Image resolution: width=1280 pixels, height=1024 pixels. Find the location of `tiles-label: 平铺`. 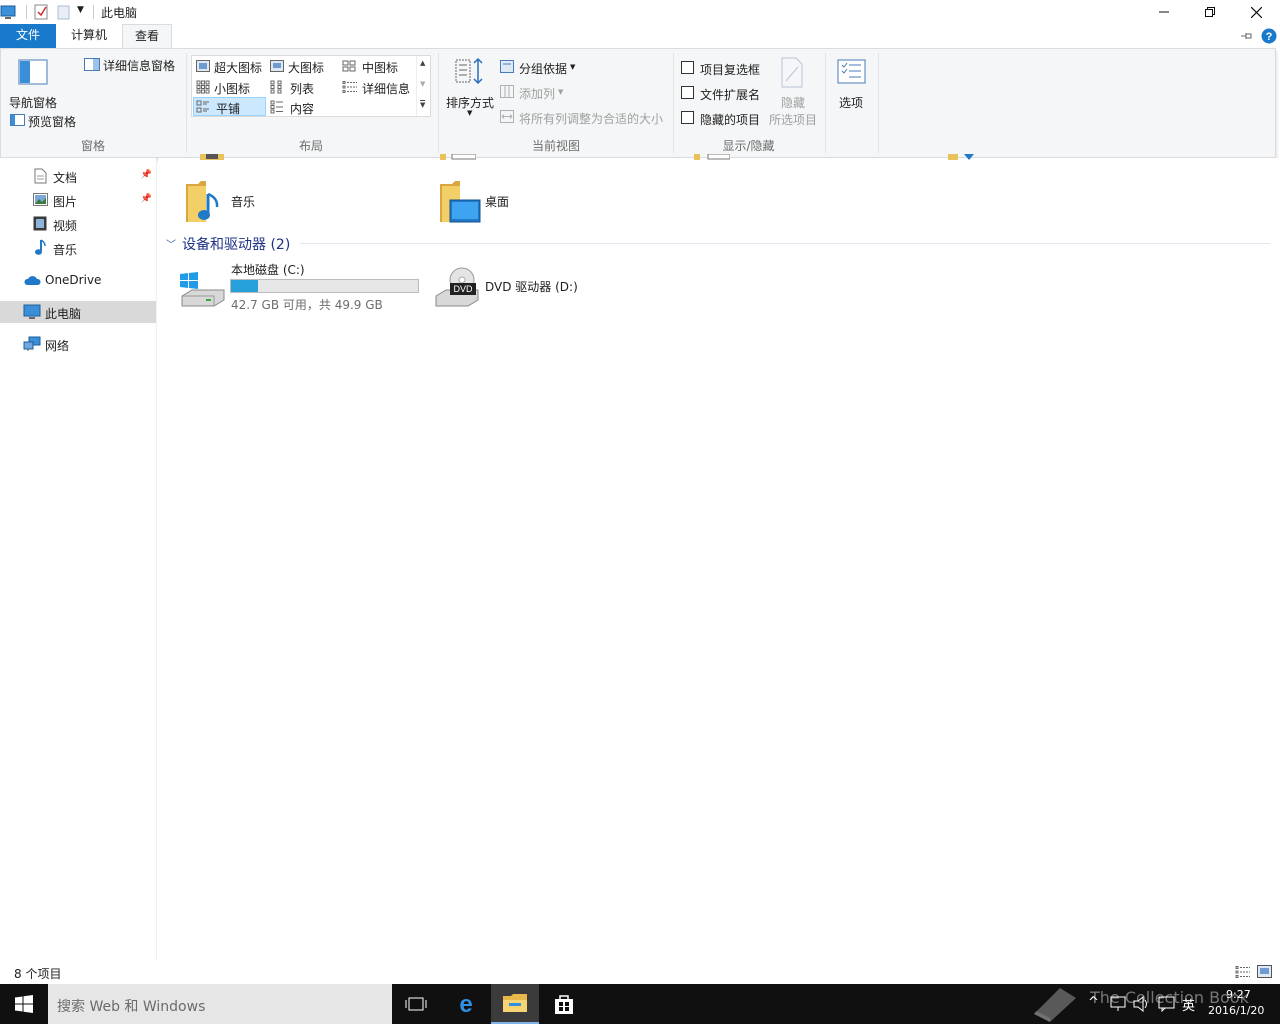

tiles-label: 平铺 is located at coordinates (228, 109).